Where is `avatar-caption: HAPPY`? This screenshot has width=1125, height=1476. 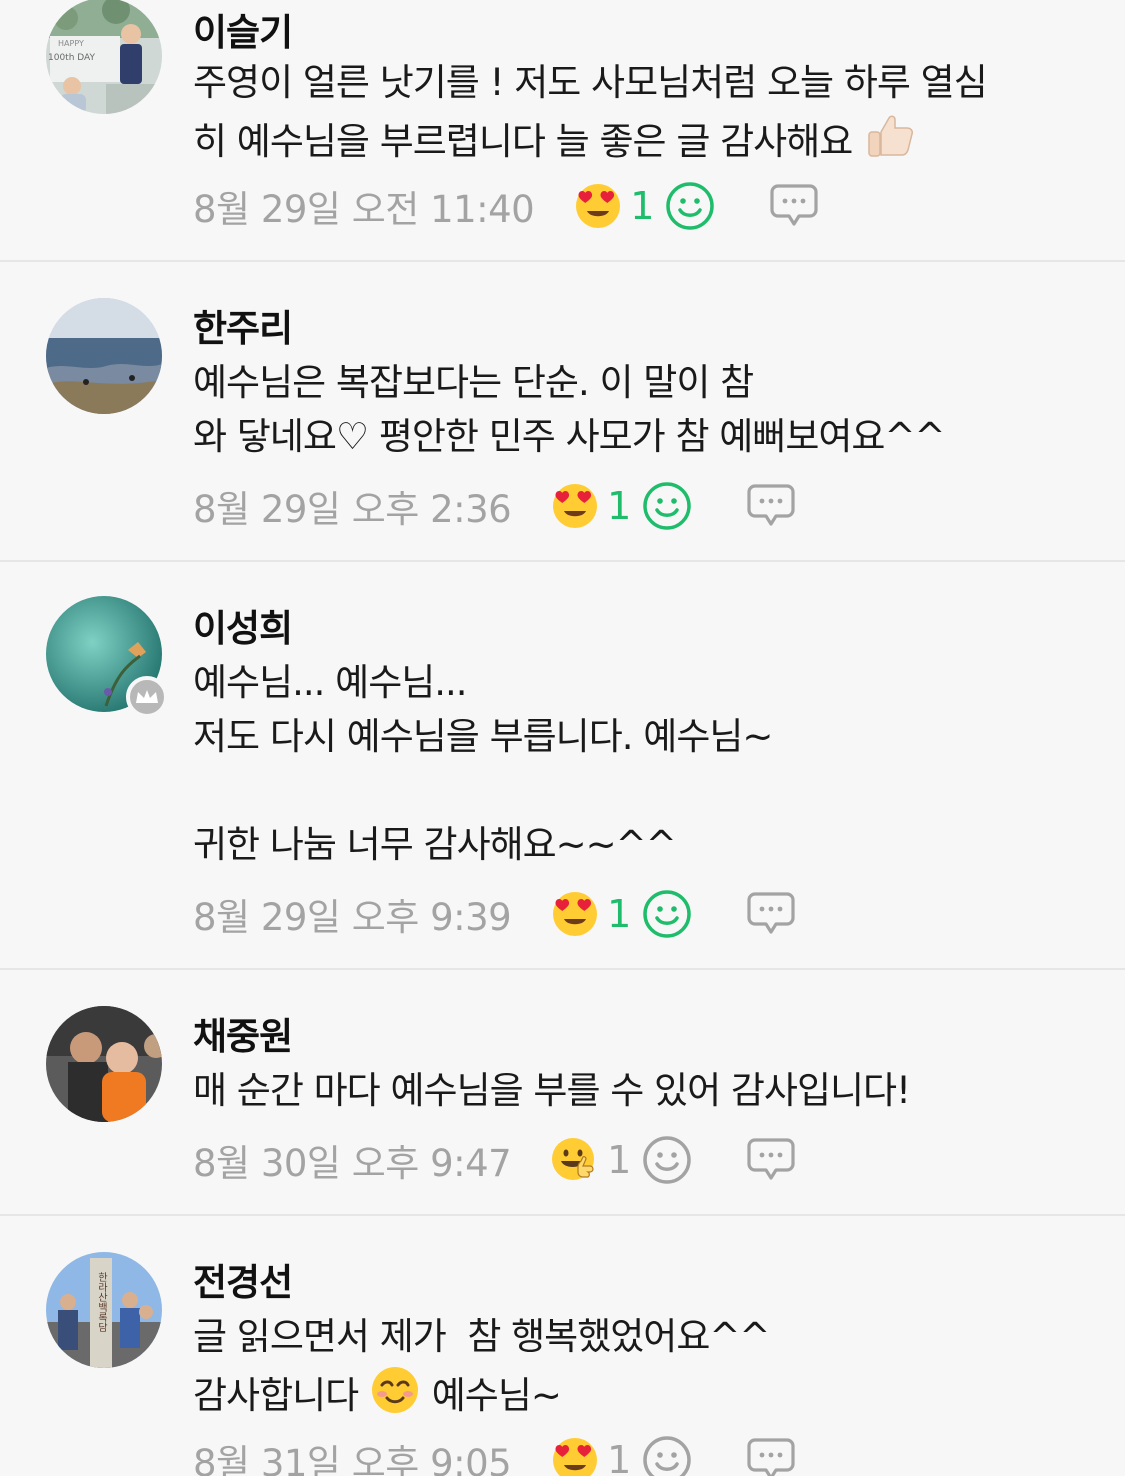 avatar-caption: HAPPY is located at coordinates (71, 43).